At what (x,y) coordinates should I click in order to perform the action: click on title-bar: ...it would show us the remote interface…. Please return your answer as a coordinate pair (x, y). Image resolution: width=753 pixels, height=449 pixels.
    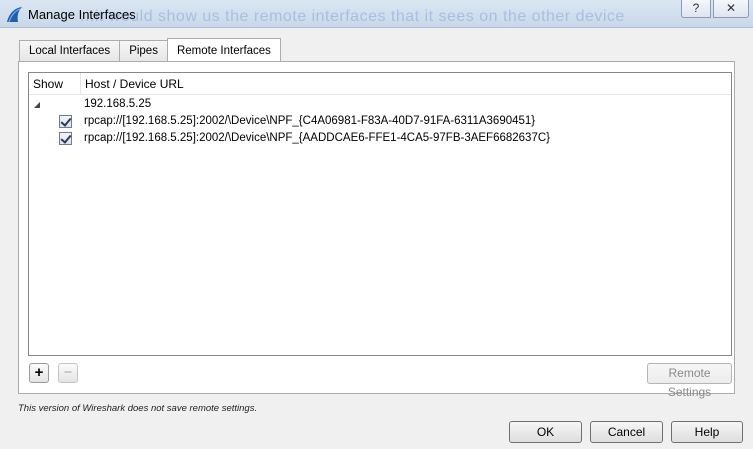
    Looking at the image, I should click on (376, 14).